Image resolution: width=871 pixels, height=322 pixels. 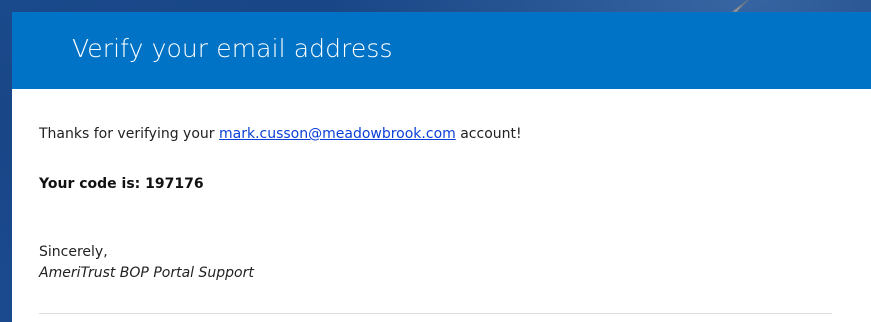 I want to click on intro-suffix: account!, so click(x=488, y=134).